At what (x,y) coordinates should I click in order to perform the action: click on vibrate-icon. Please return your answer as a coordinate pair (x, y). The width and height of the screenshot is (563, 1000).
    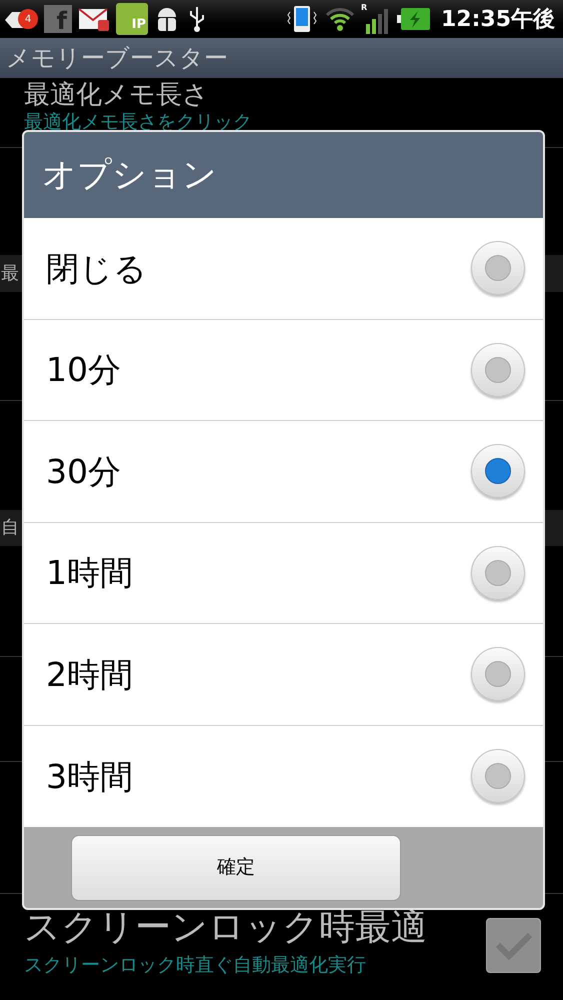
    Looking at the image, I should click on (301, 19).